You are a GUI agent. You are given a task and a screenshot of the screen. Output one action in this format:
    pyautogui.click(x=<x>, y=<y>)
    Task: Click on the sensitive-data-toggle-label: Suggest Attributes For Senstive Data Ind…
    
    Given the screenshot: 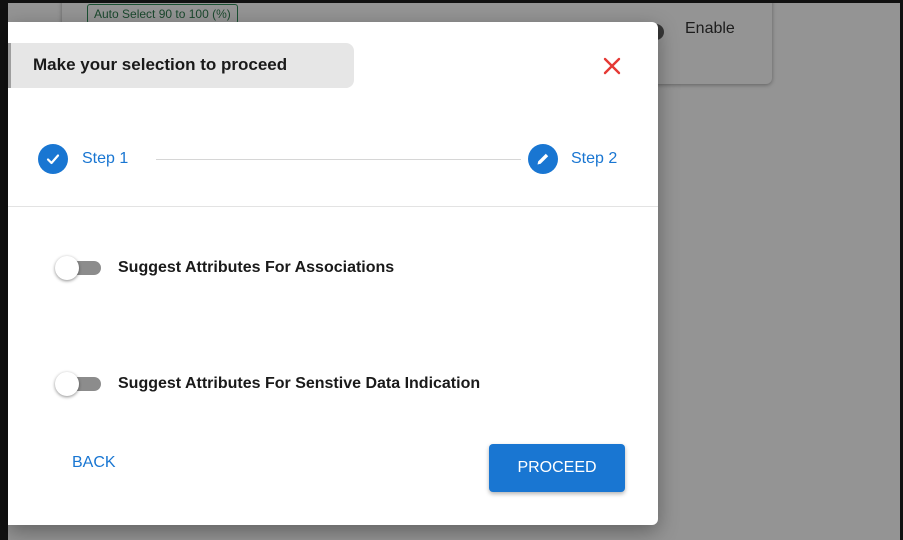 What is the action you would take?
    pyautogui.click(x=299, y=383)
    